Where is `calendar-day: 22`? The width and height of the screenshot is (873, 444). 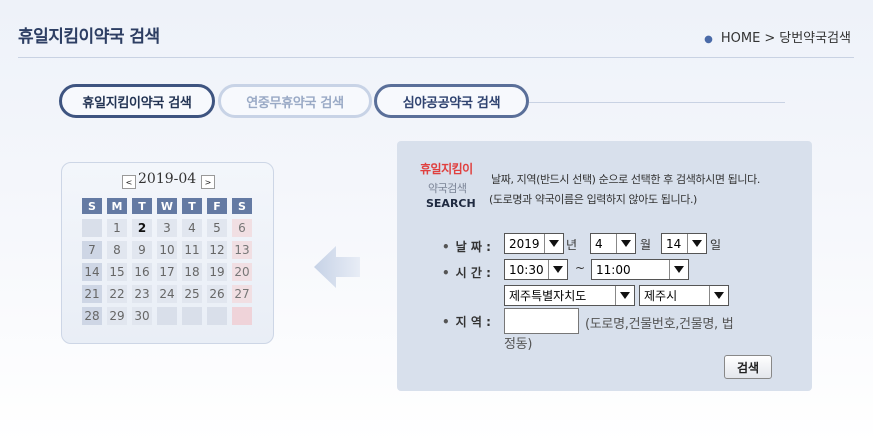
calendar-day: 22 is located at coordinates (117, 294).